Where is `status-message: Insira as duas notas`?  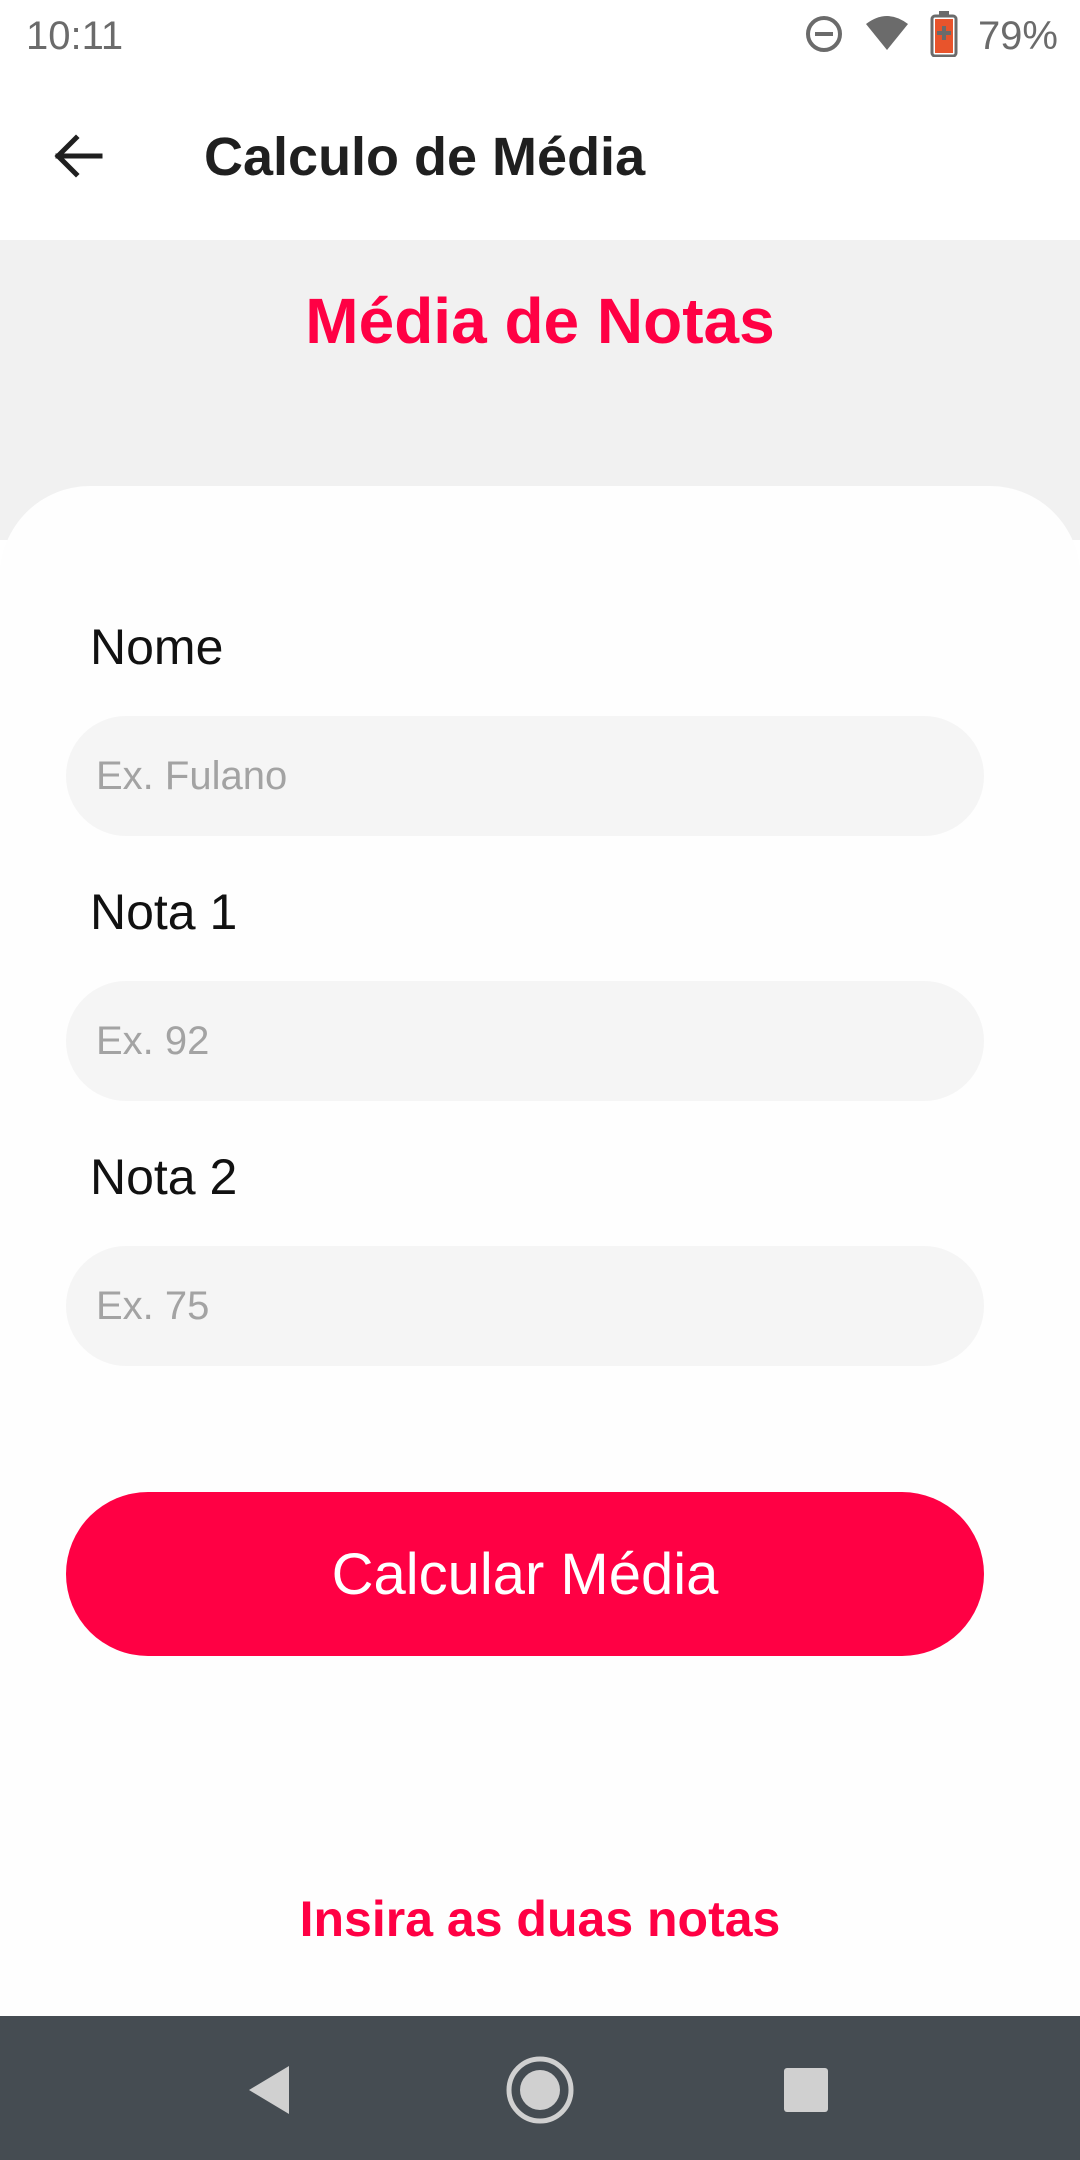
status-message: Insira as duas notas is located at coordinates (540, 1919).